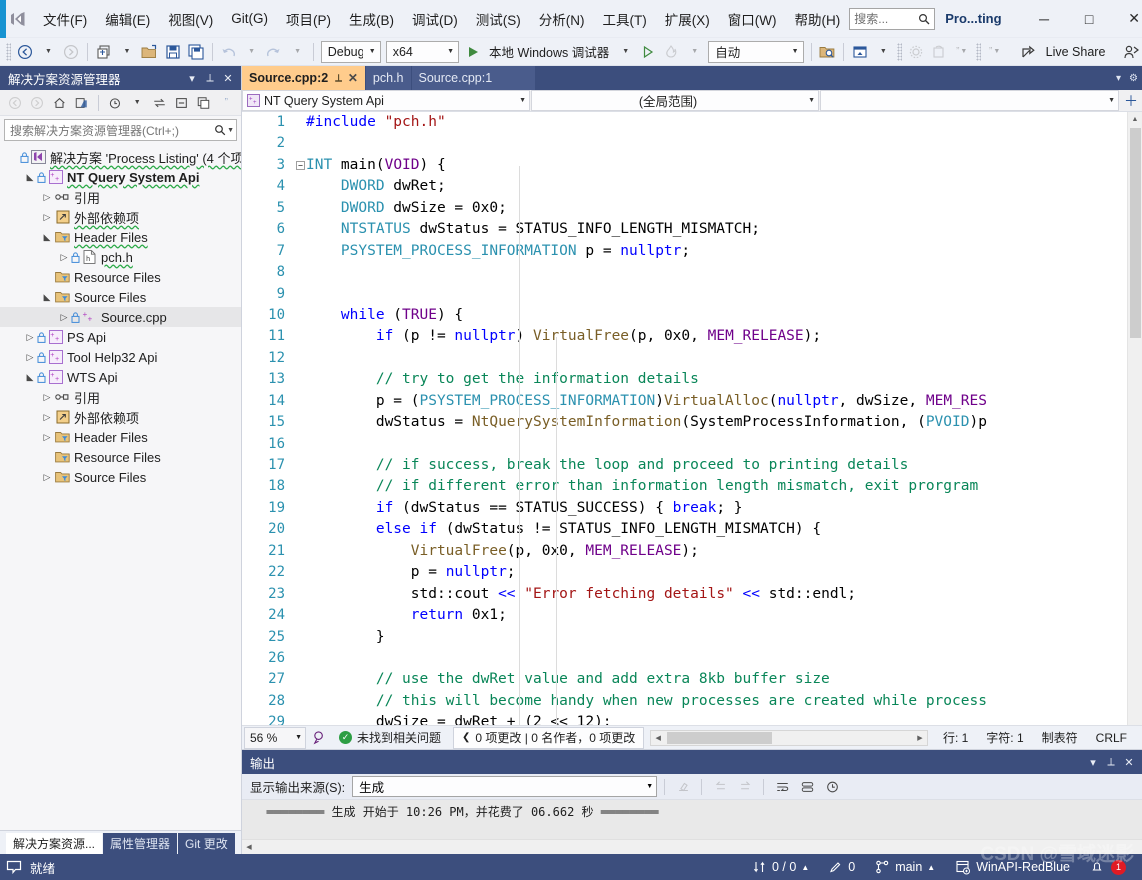 The width and height of the screenshot is (1142, 880). Describe the element at coordinates (36, 102) in the screenshot. I see `se-forward-button` at that location.